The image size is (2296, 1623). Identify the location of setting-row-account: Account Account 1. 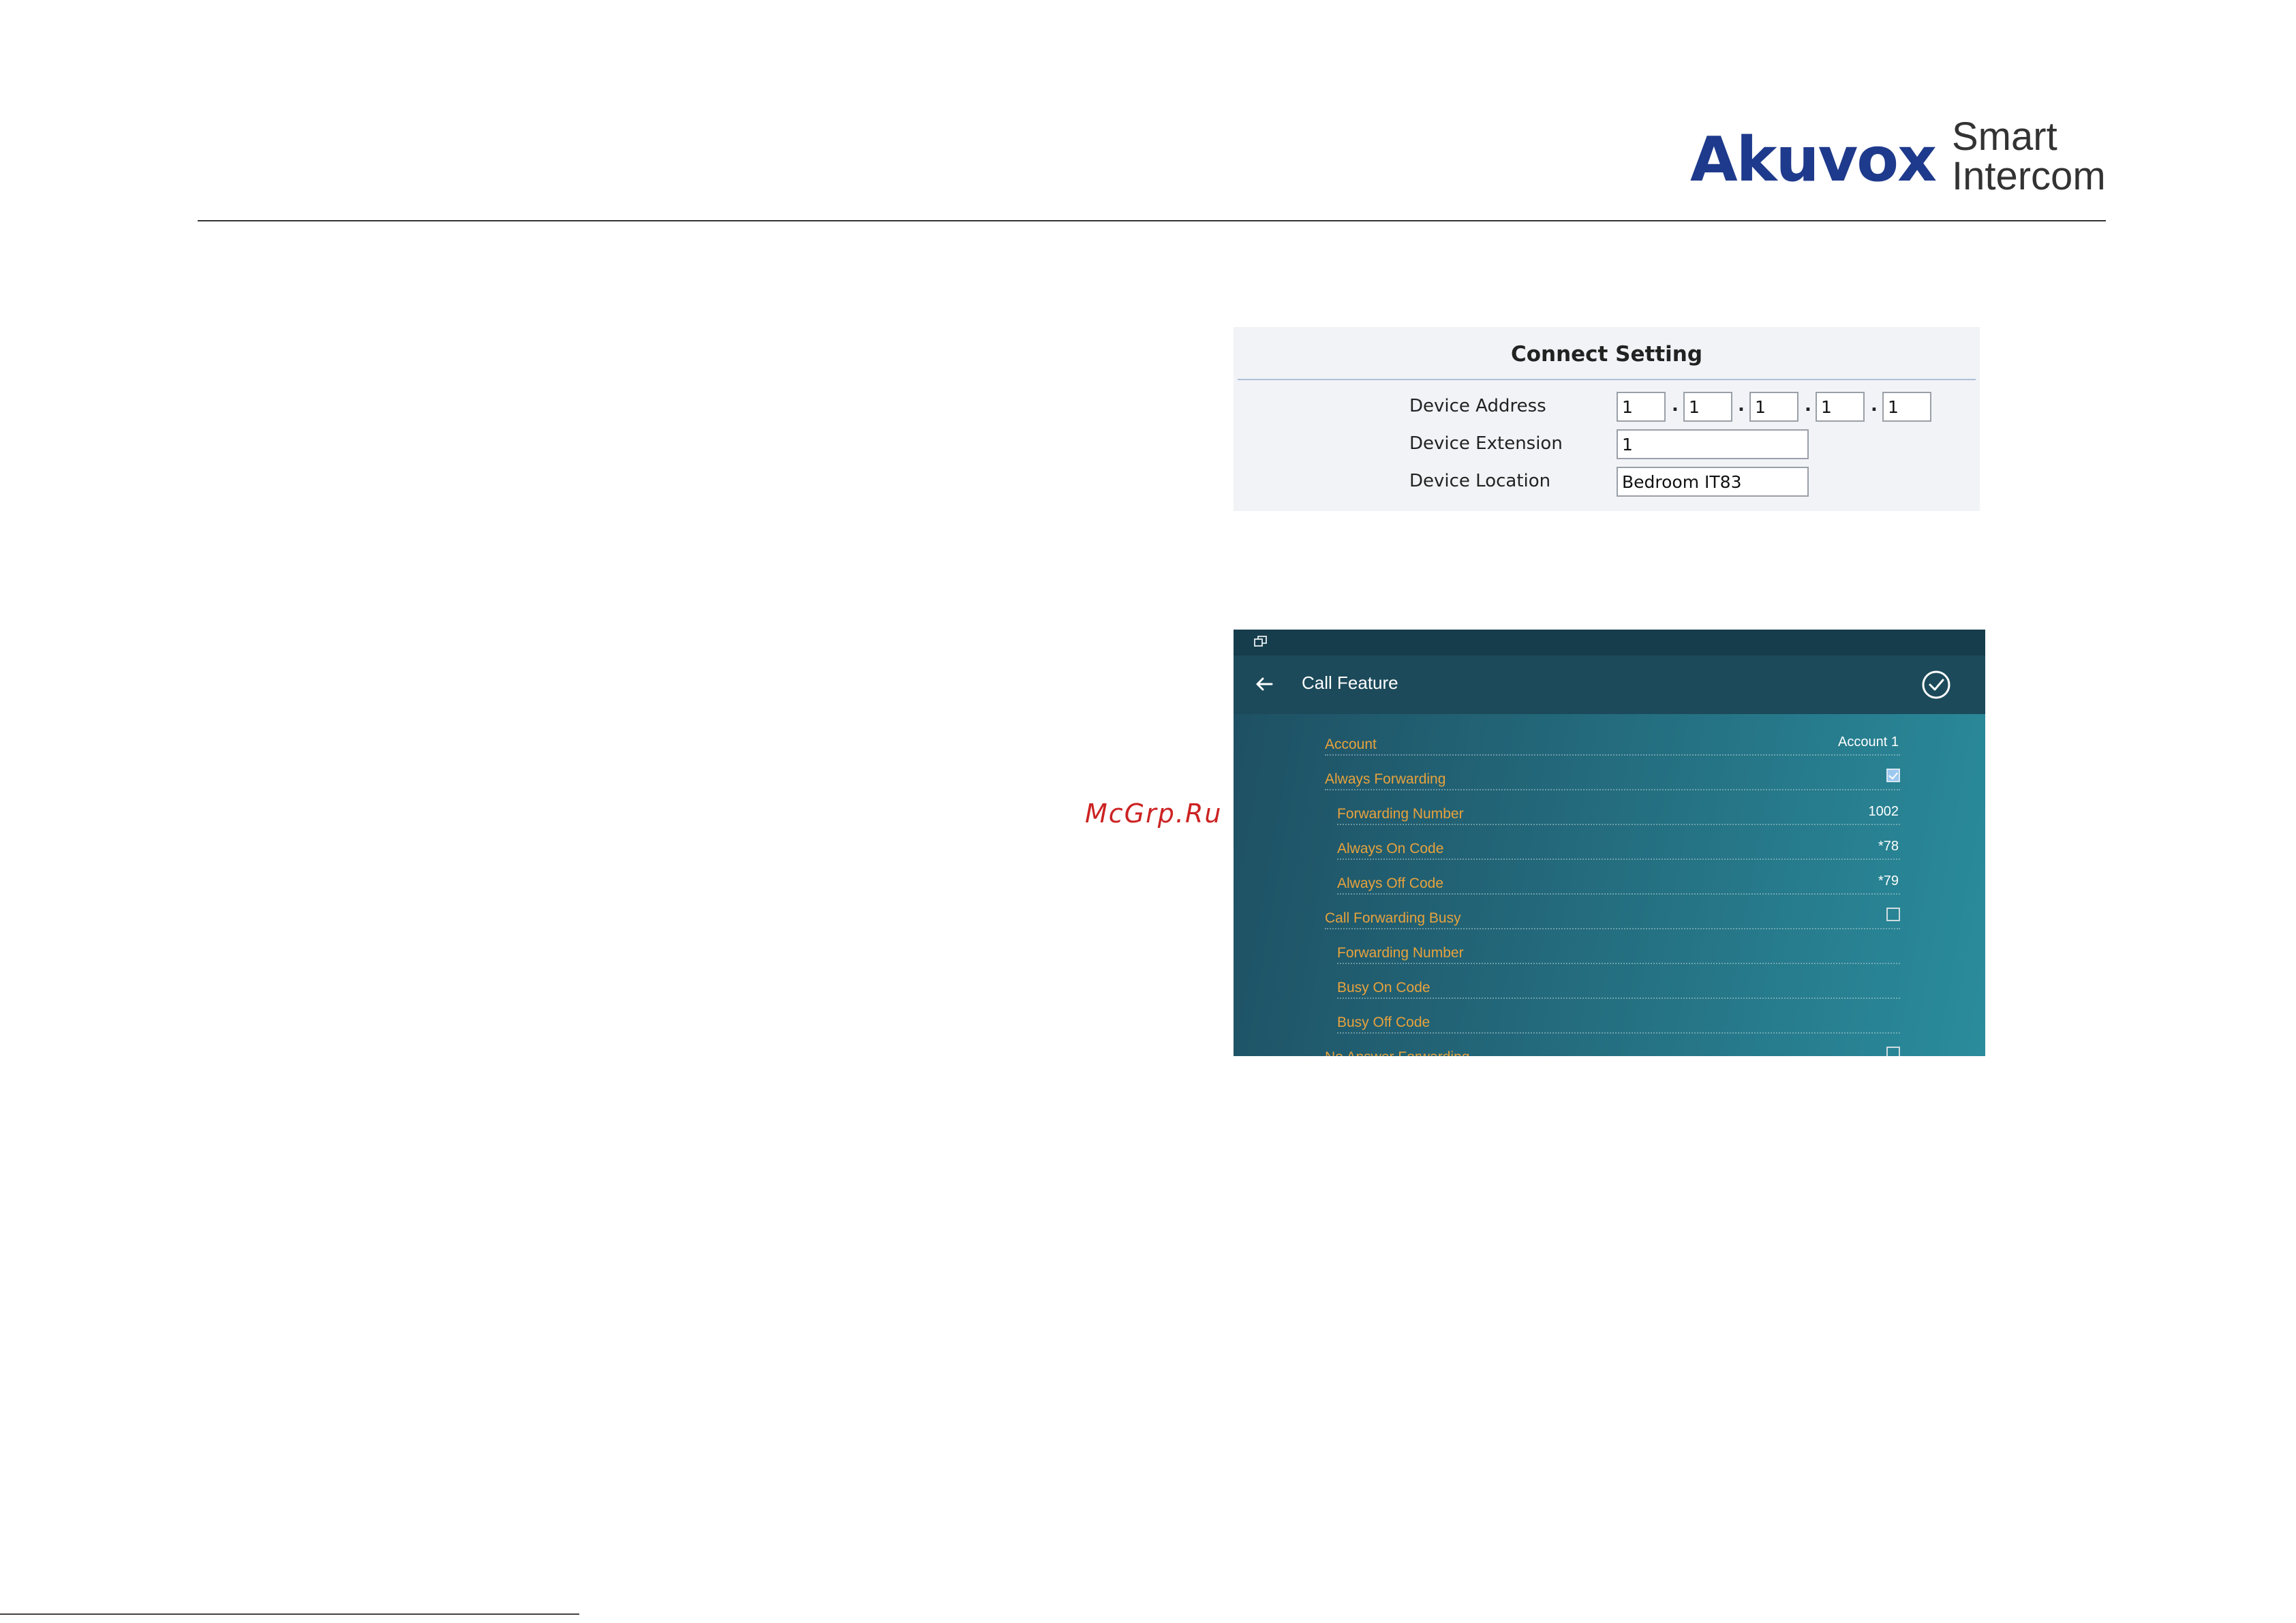
(1613, 738).